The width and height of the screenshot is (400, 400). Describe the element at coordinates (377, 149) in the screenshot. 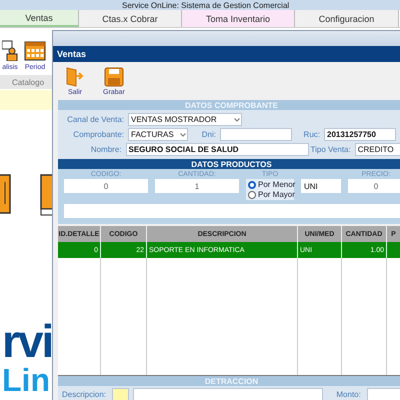

I see `input-field: CREDITO` at that location.